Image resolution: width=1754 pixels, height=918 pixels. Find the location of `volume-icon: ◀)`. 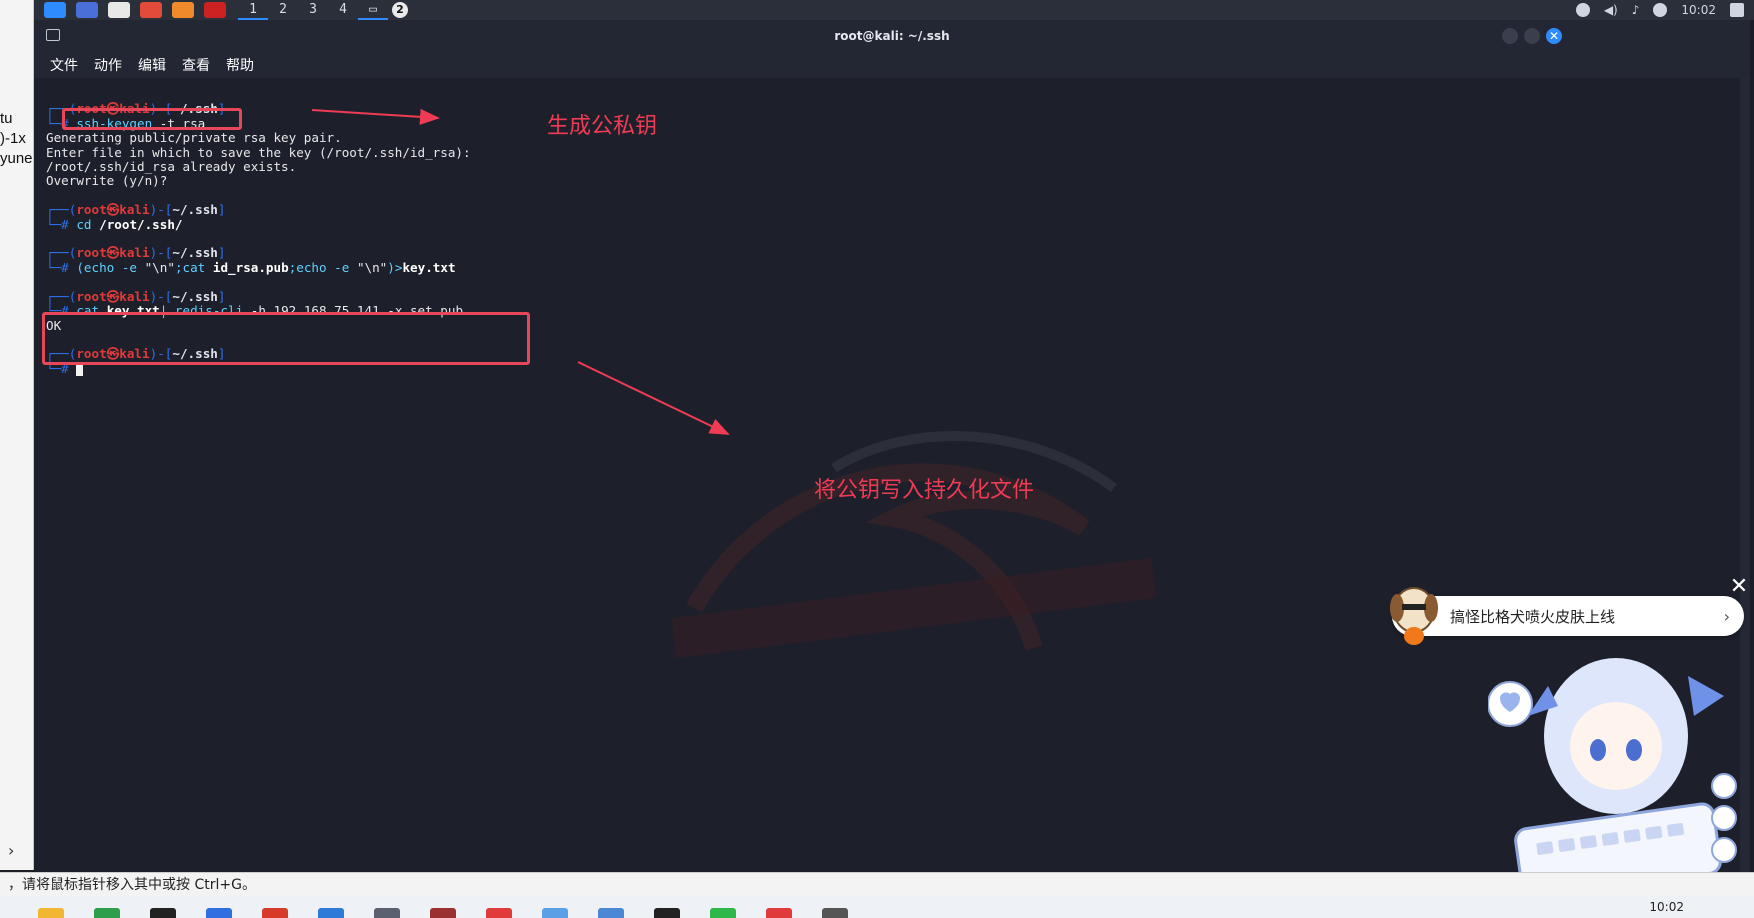

volume-icon: ◀) is located at coordinates (1611, 10).